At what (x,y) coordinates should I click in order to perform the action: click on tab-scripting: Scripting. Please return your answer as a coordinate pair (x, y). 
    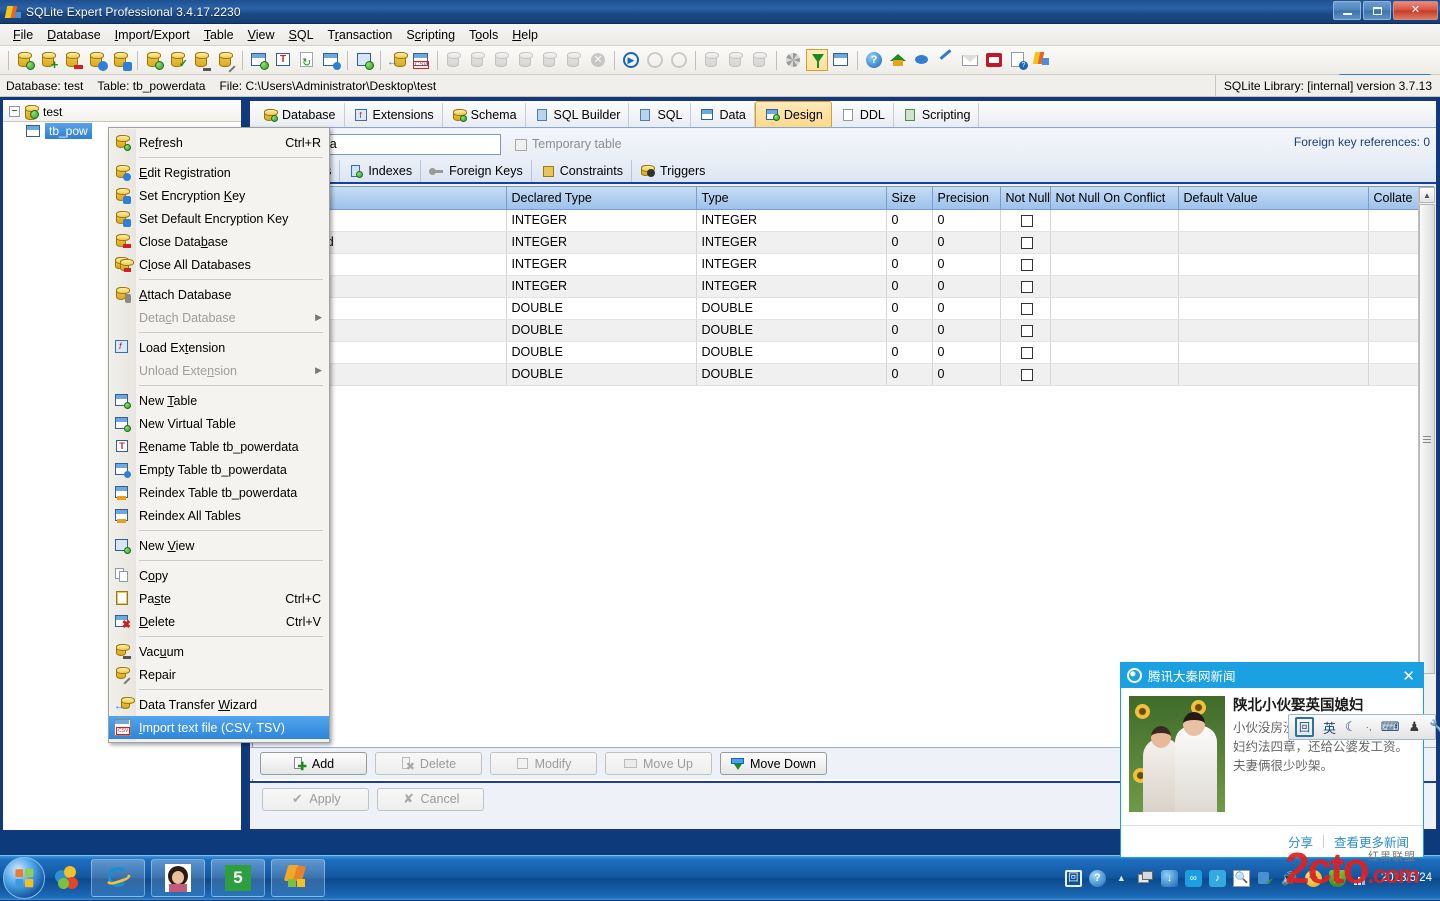
    Looking at the image, I should click on (937, 115).